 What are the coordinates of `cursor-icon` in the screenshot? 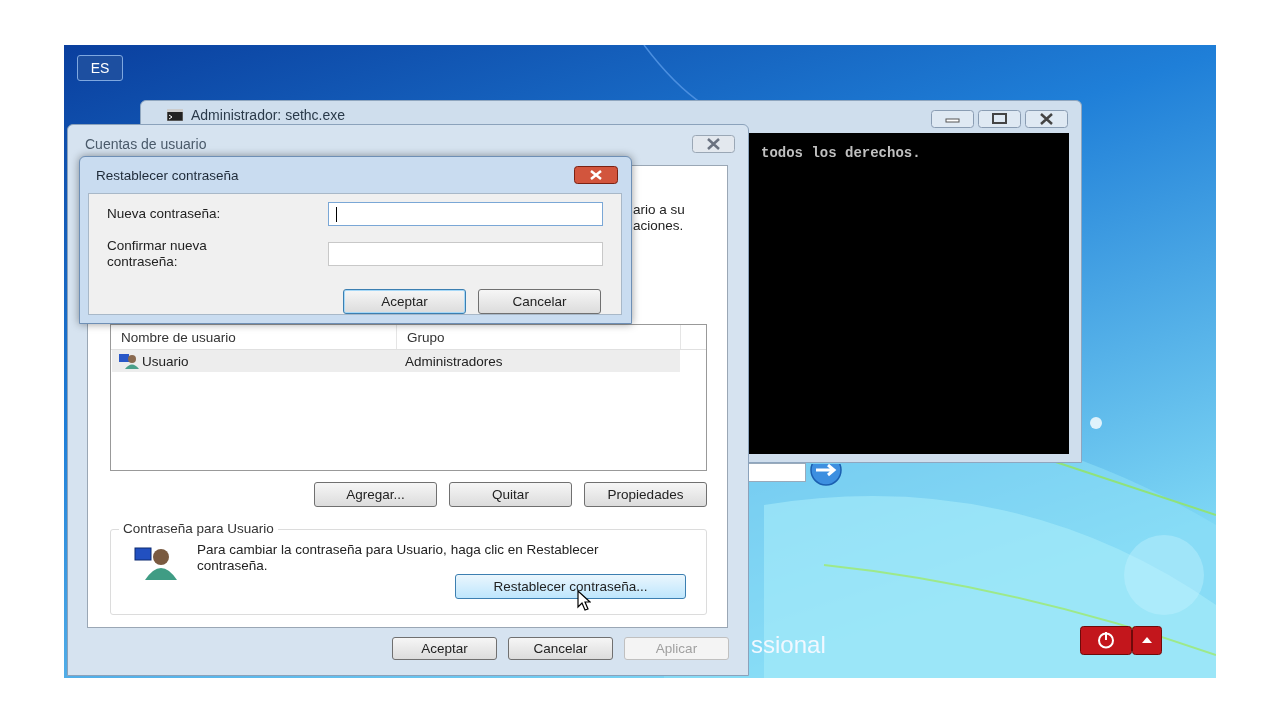 It's located at (584, 601).